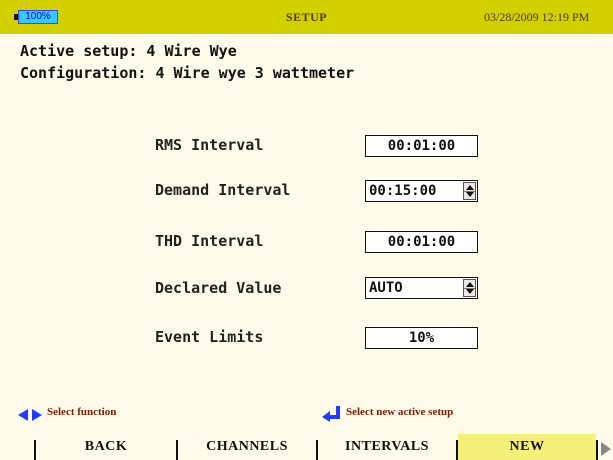 The image size is (613, 460). I want to click on channels-button: CHANNELS, so click(247, 447).